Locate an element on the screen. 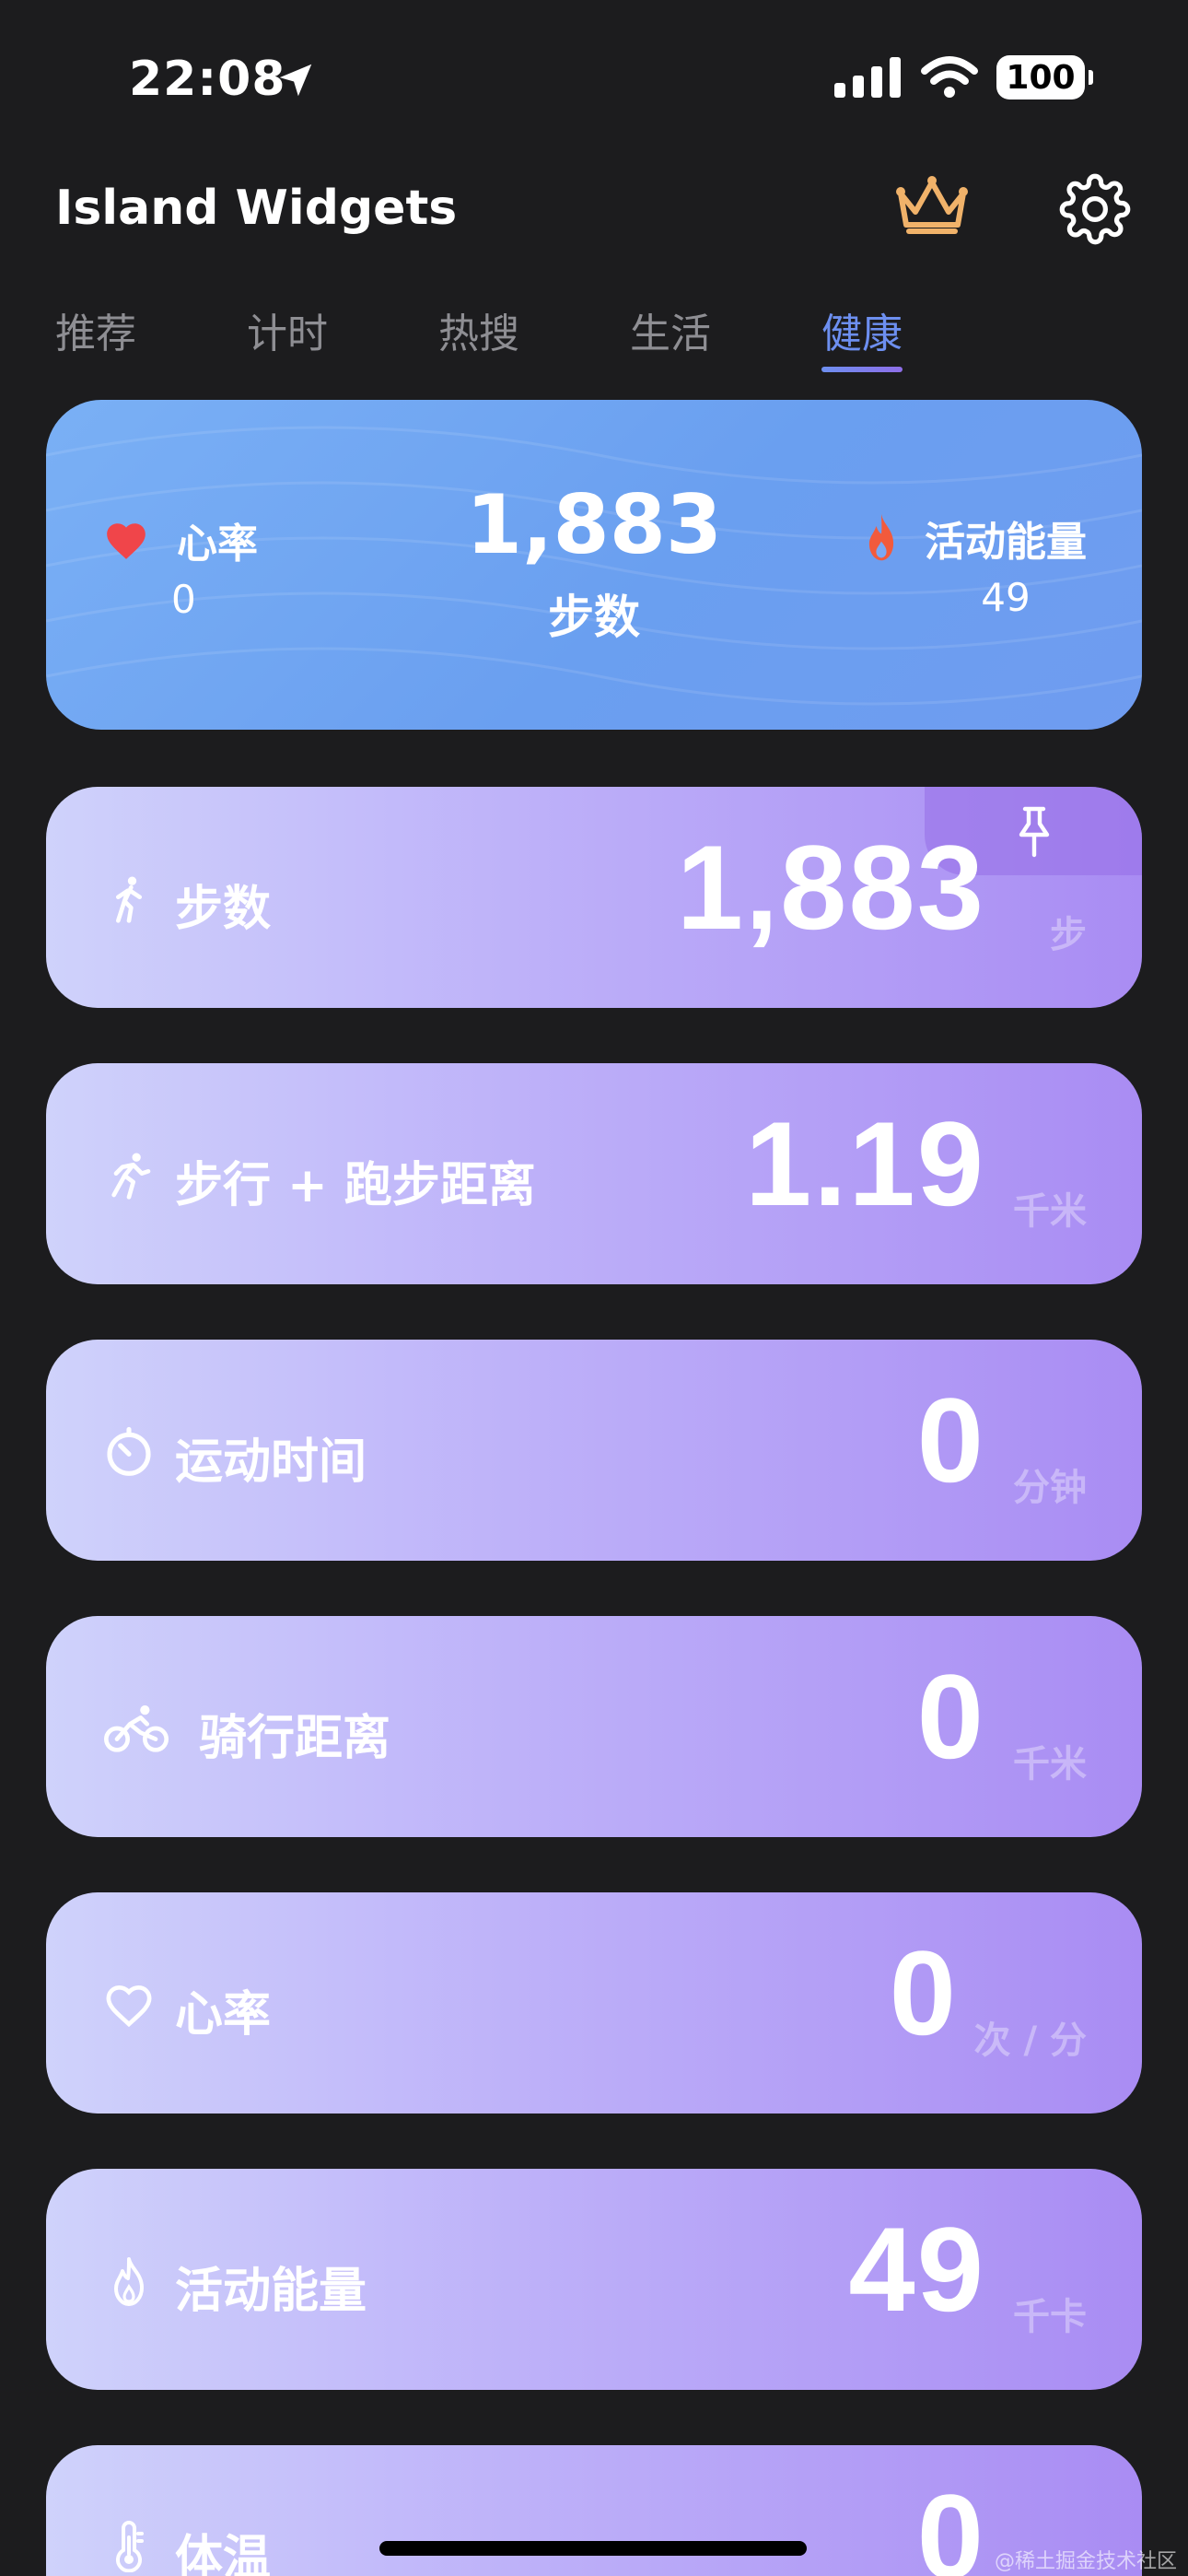  metric-unit: 步 is located at coordinates (1068, 935).